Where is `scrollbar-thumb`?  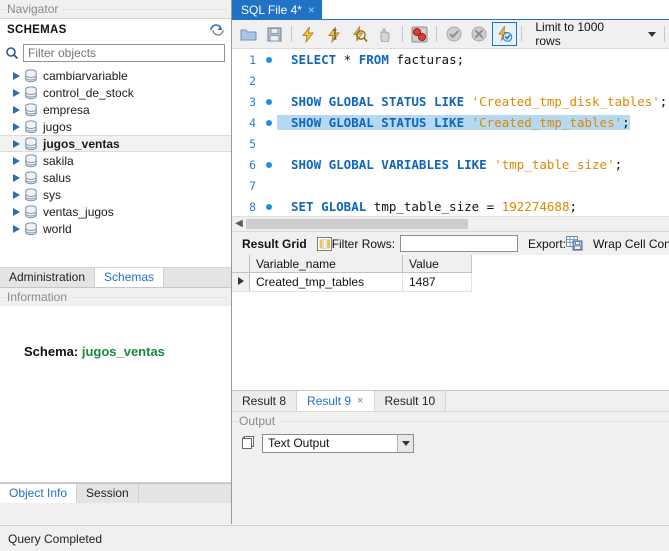
scrollbar-thumb is located at coordinates (357, 224).